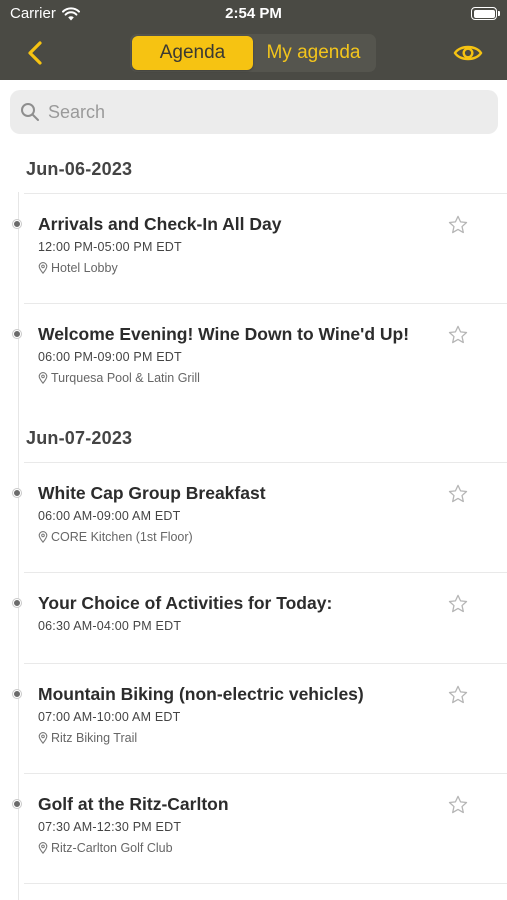 The height and width of the screenshot is (900, 507). What do you see at coordinates (160, 224) in the screenshot?
I see `event-title: Arrivals and Check-In All Day` at bounding box center [160, 224].